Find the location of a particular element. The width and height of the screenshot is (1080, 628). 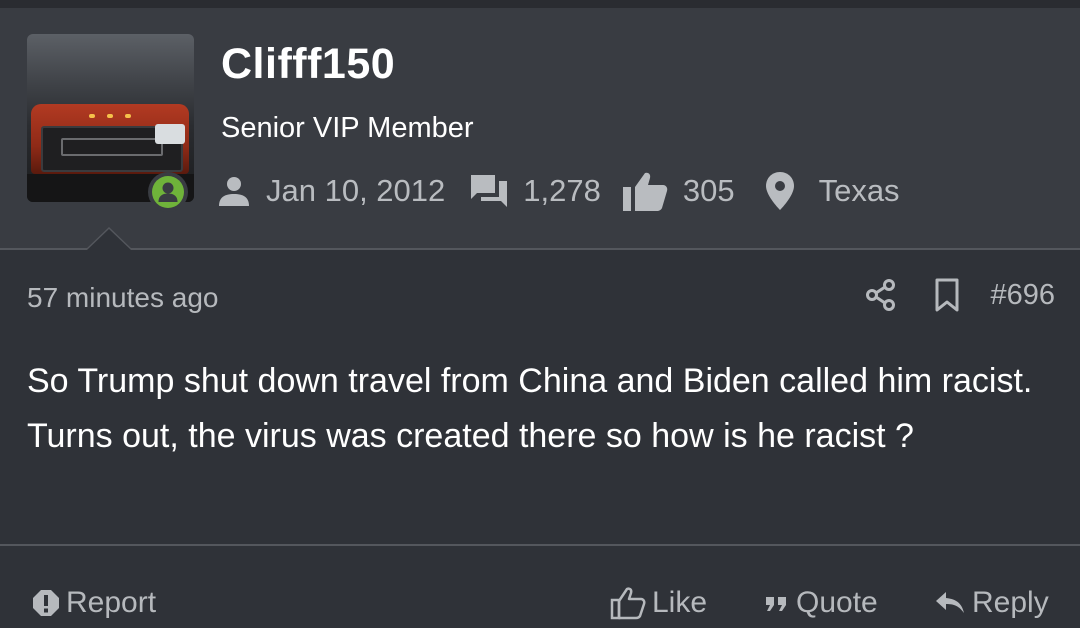

reply-button: Reply is located at coordinates (991, 603).